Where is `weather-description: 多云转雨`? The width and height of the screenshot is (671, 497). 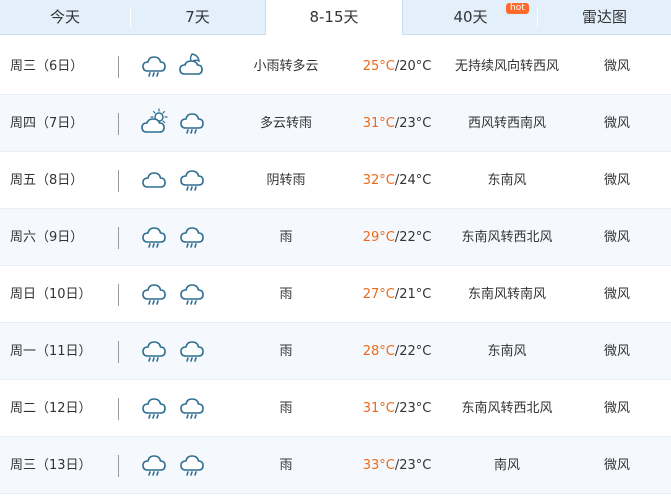 weather-description: 多云转雨 is located at coordinates (285, 123).